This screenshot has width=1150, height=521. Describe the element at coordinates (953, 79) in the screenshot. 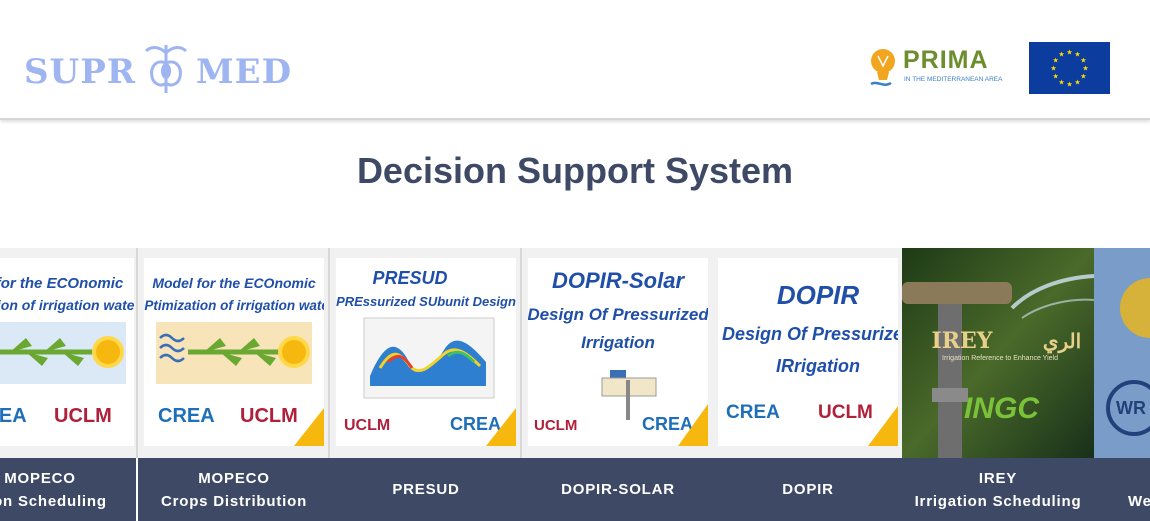

I see `prima-tagline: IN THE MEDITERRANEAN AREA` at that location.